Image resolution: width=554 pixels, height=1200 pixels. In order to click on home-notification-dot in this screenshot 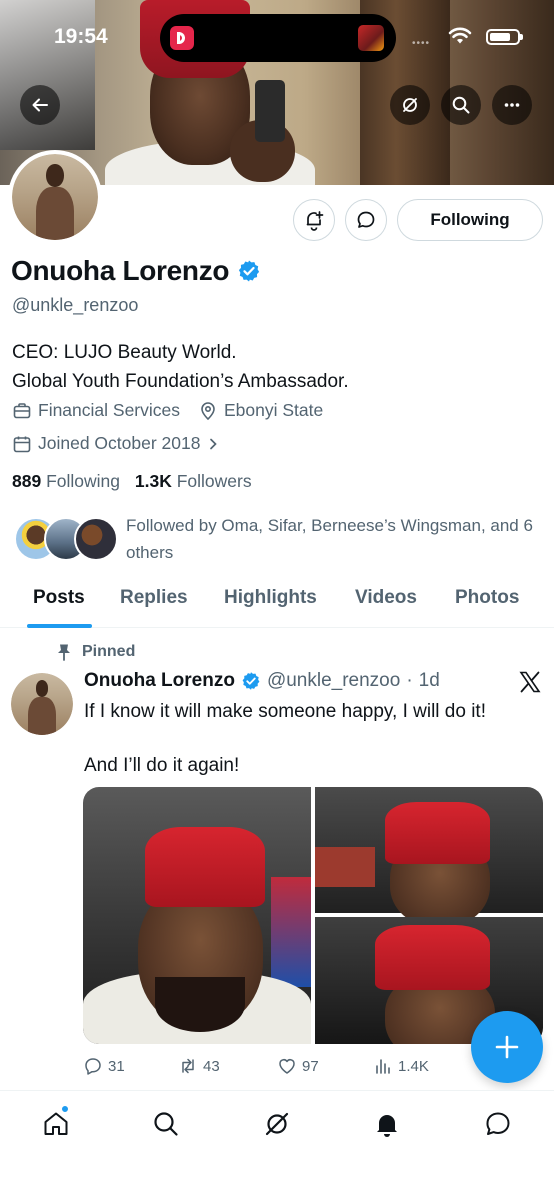, I will do `click(65, 1109)`.